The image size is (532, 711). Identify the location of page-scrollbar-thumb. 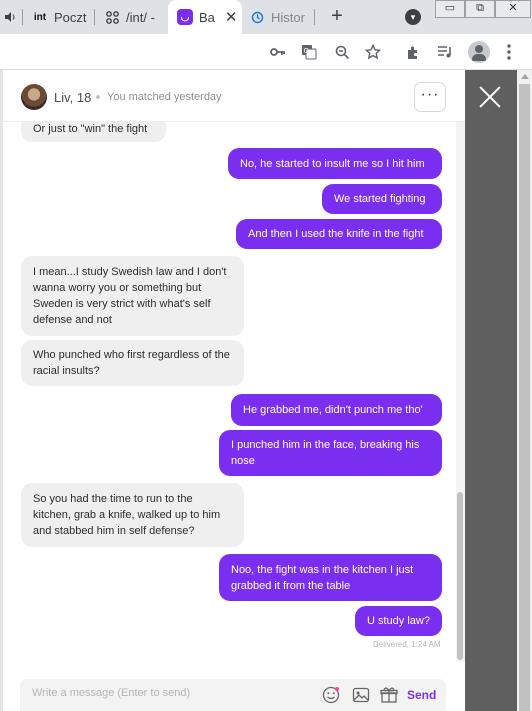
(524, 397).